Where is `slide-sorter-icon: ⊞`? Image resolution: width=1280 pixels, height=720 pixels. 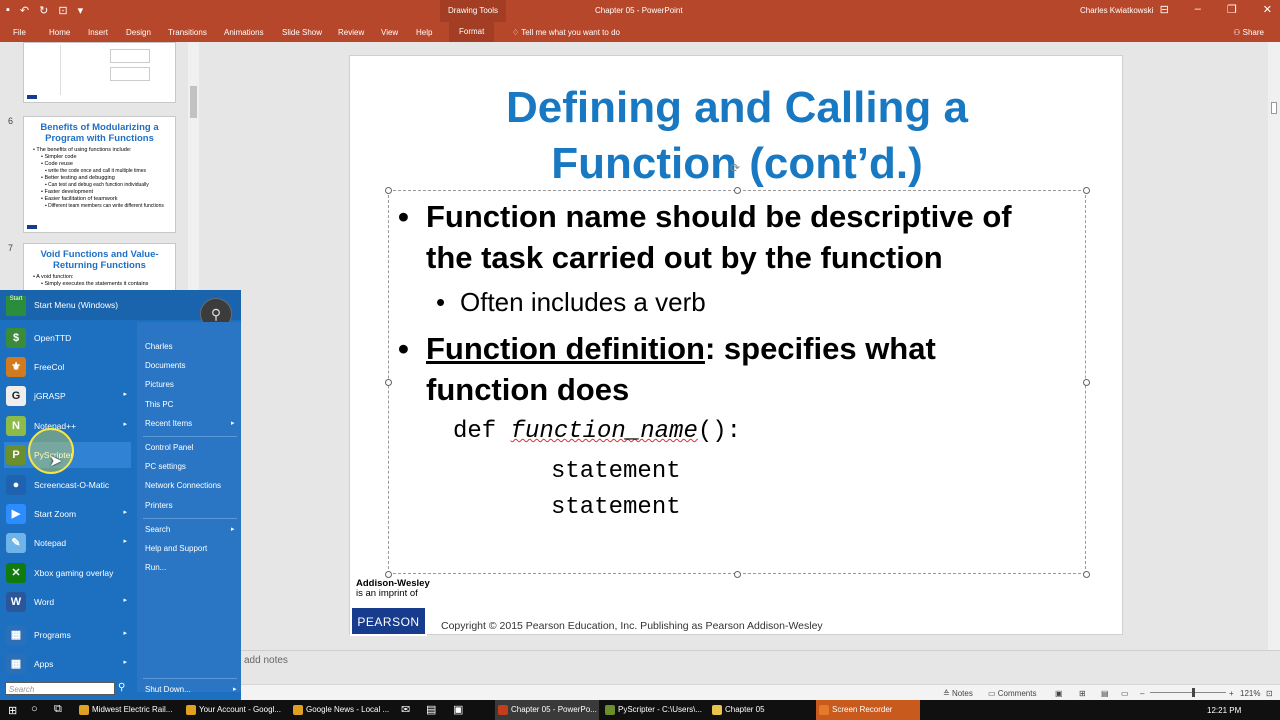 slide-sorter-icon: ⊞ is located at coordinates (1082, 693).